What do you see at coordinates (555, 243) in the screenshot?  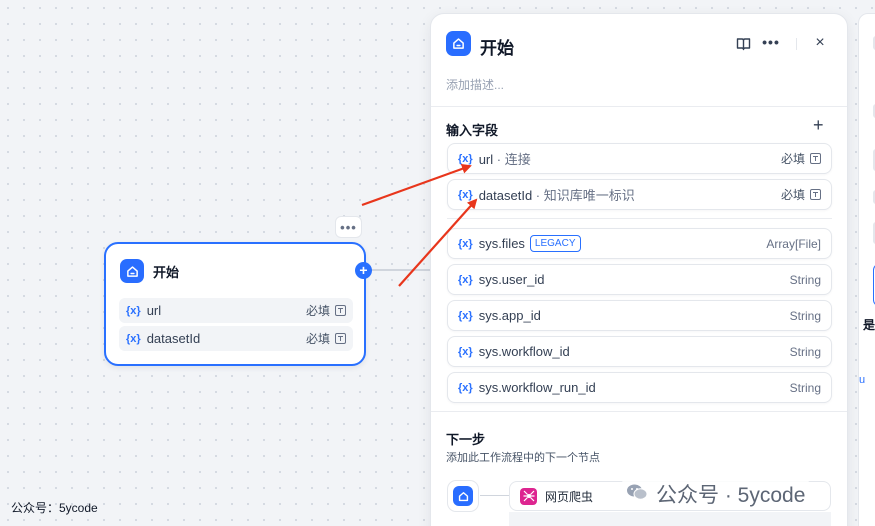 I see `legacy-badge: LEGACY` at bounding box center [555, 243].